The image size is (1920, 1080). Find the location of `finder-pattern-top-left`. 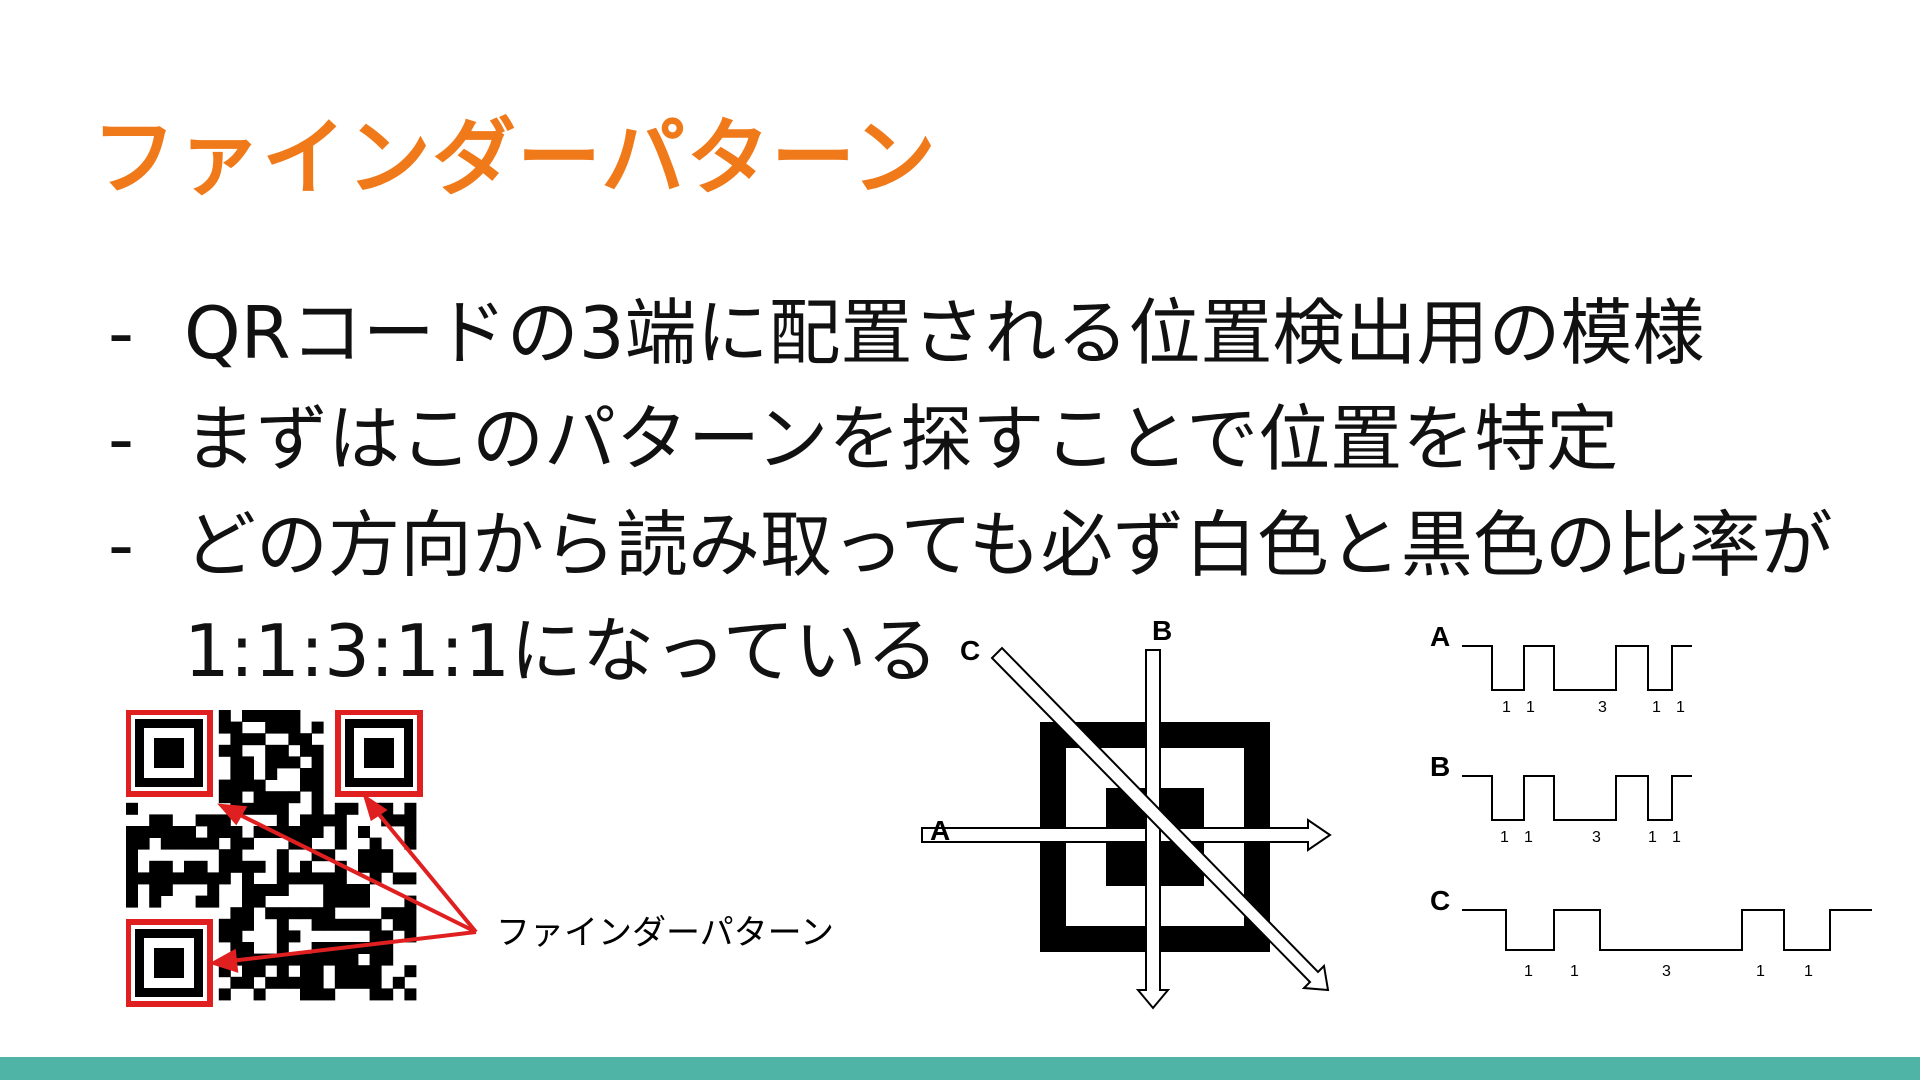

finder-pattern-top-left is located at coordinates (169, 753).